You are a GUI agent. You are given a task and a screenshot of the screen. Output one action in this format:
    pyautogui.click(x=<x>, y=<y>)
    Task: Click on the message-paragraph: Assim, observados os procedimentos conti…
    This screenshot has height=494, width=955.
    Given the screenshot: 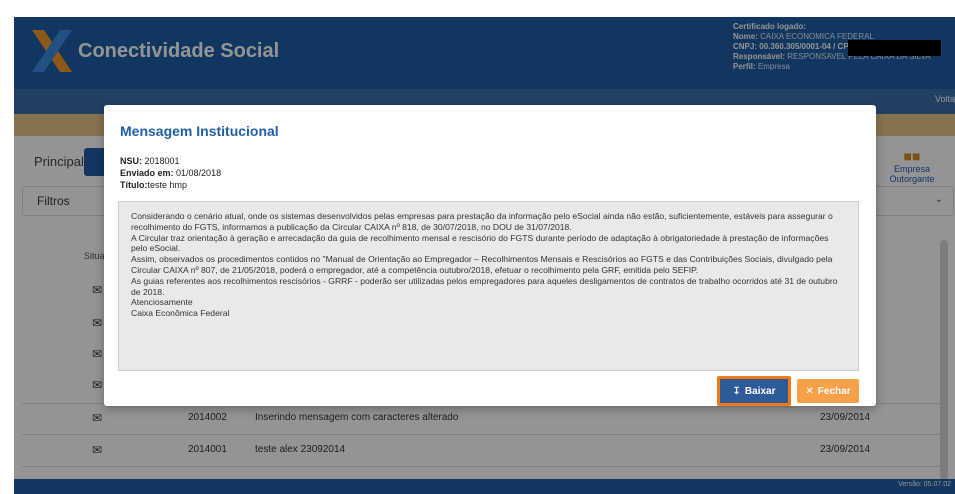 What is the action you would take?
    pyautogui.click(x=482, y=264)
    